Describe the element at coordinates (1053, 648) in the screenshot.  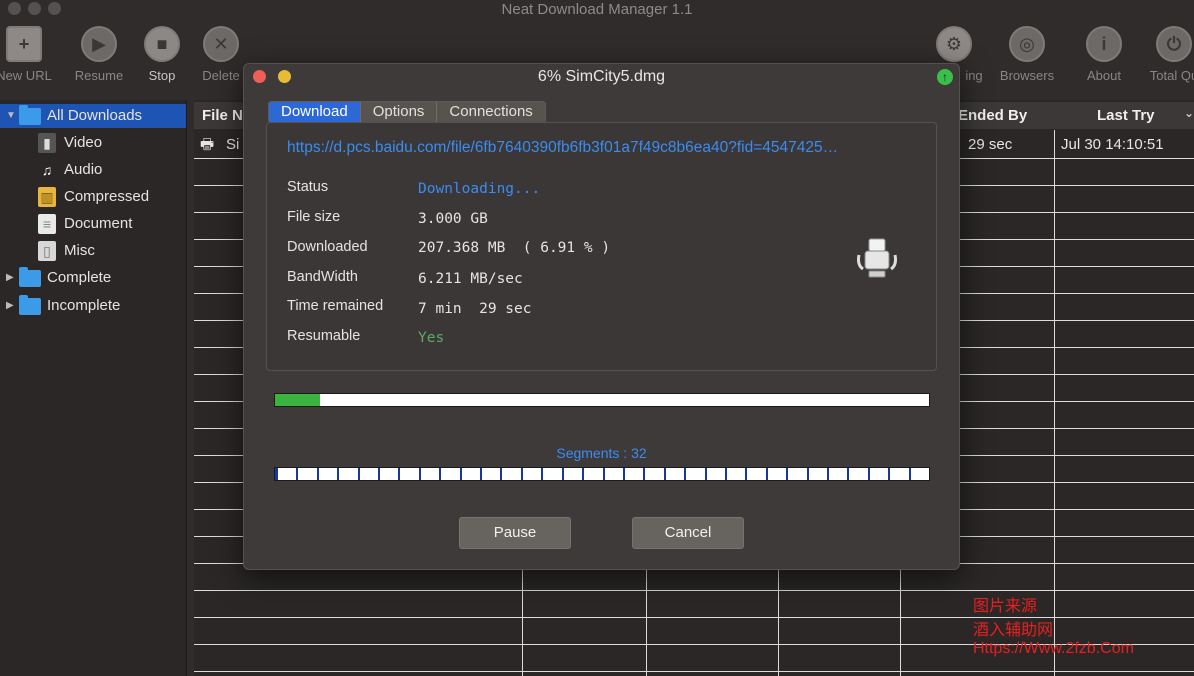
I see `watermark-line-3: Https://Www.2fzb.Com` at that location.